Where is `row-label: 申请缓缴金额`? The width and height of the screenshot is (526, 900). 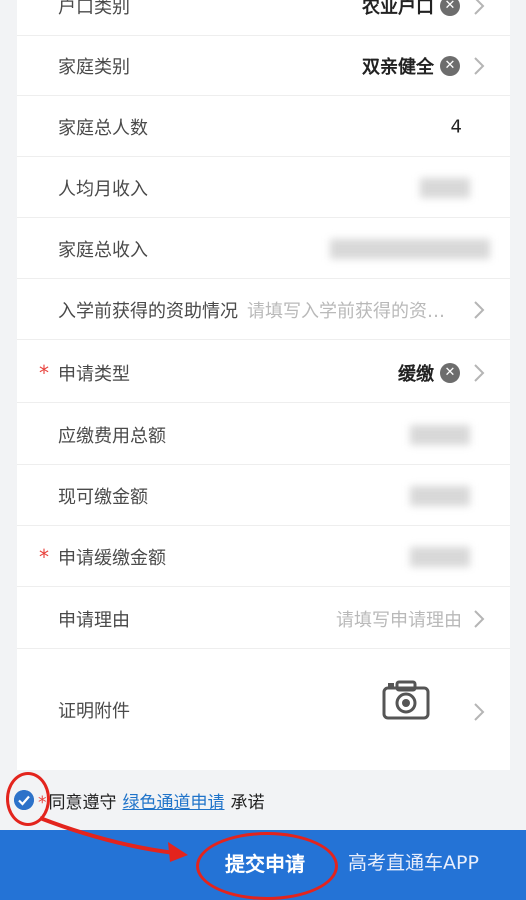 row-label: 申请缓缴金额 is located at coordinates (112, 558).